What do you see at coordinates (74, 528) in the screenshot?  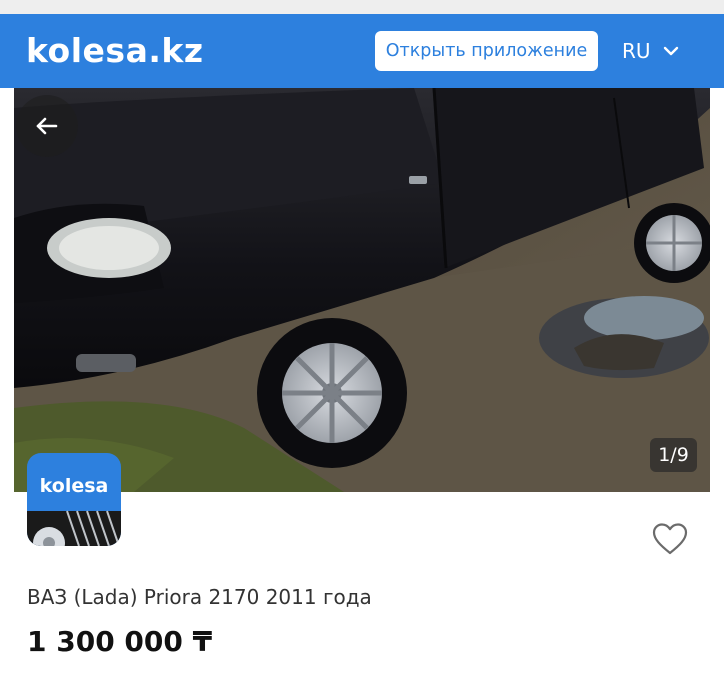 I see `tire-icon` at bounding box center [74, 528].